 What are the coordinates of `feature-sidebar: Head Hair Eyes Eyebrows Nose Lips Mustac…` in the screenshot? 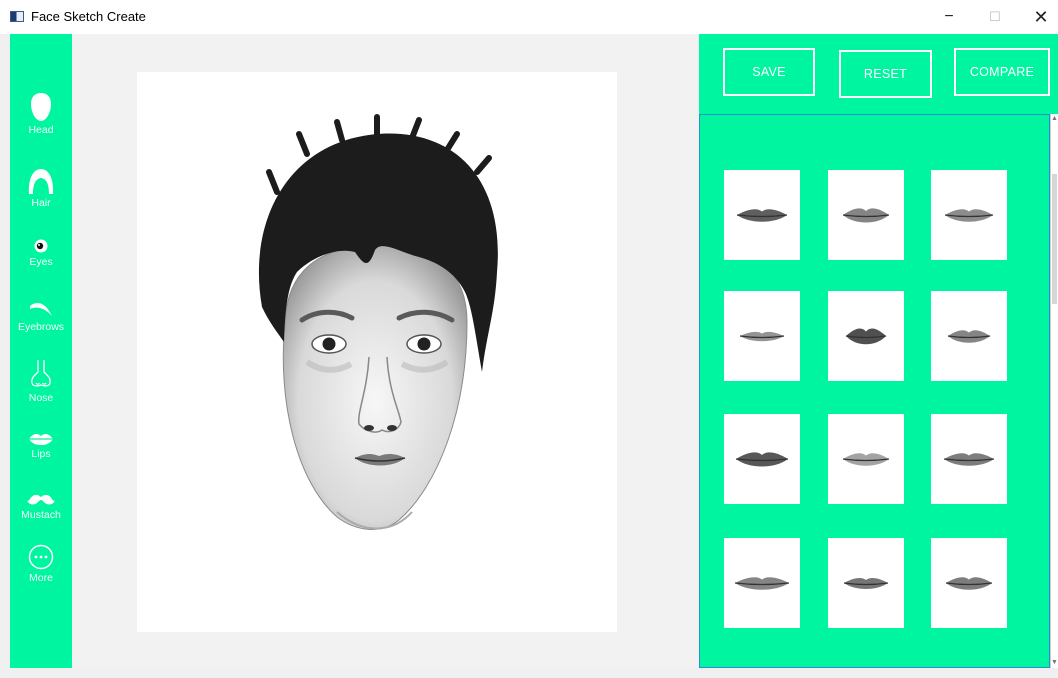 It's located at (41, 351).